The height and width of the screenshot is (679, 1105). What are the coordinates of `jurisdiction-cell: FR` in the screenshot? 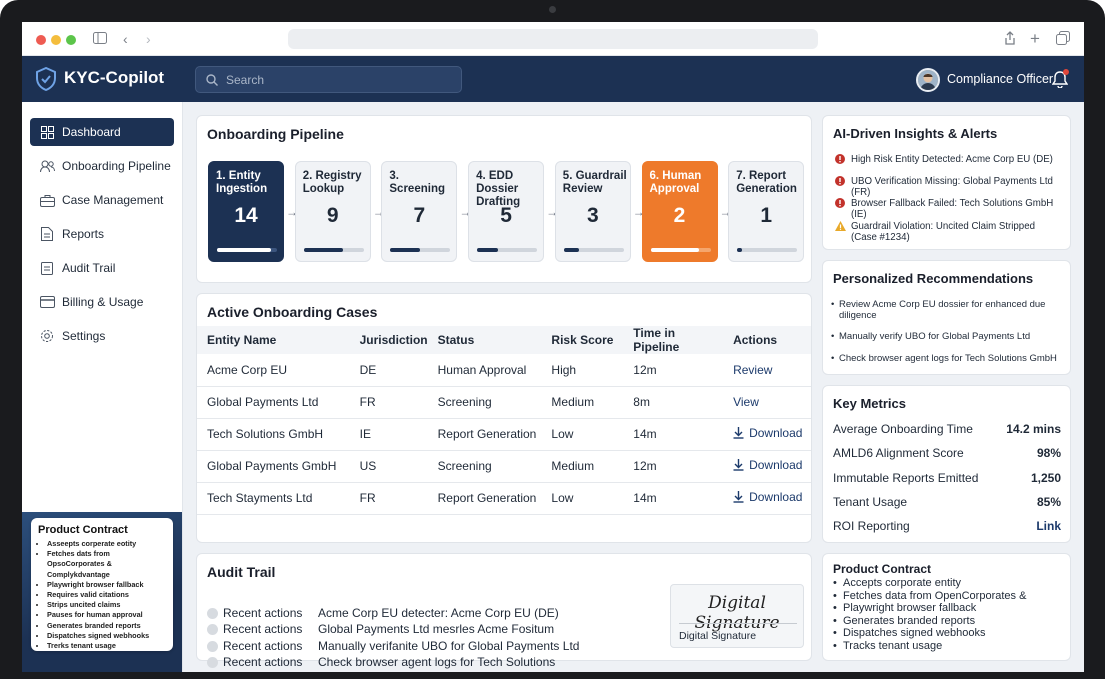 It's located at (388, 498).